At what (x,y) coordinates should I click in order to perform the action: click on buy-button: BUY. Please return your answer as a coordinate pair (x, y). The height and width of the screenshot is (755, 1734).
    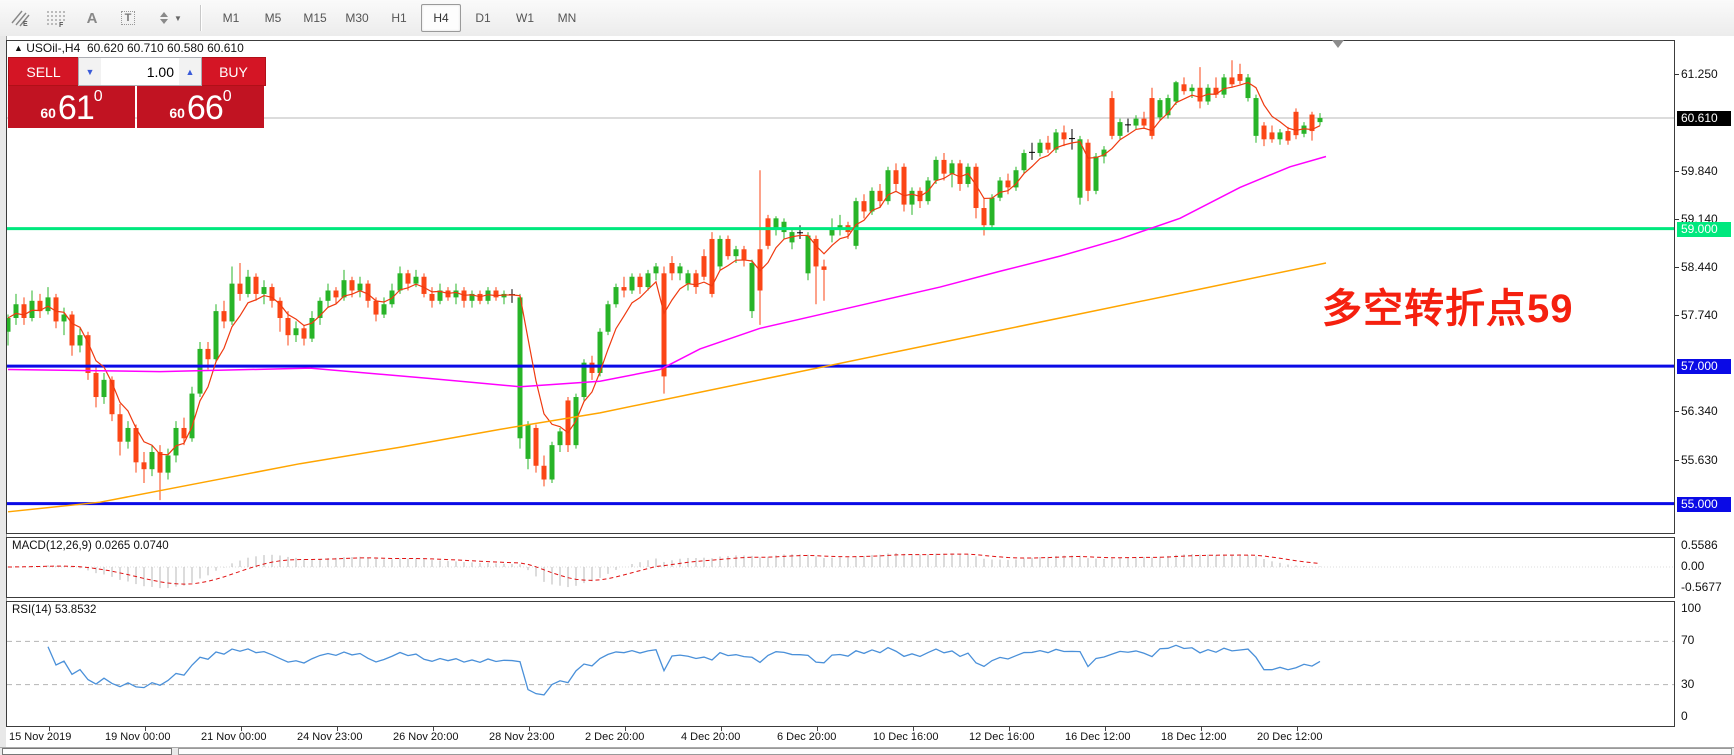
    Looking at the image, I should click on (234, 71).